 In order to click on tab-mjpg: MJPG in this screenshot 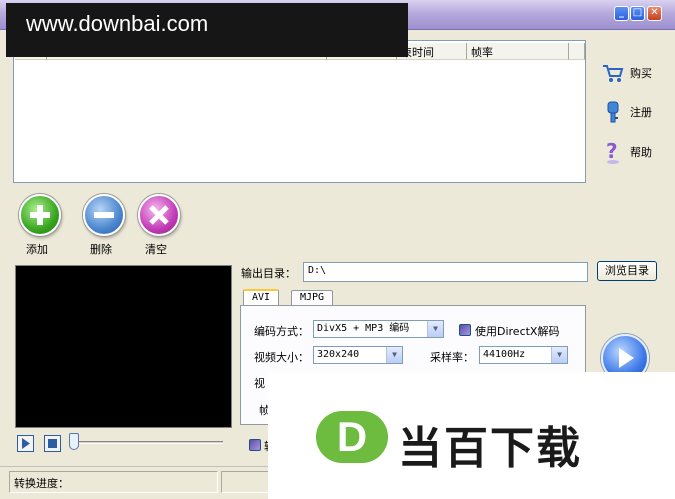, I will do `click(312, 297)`.